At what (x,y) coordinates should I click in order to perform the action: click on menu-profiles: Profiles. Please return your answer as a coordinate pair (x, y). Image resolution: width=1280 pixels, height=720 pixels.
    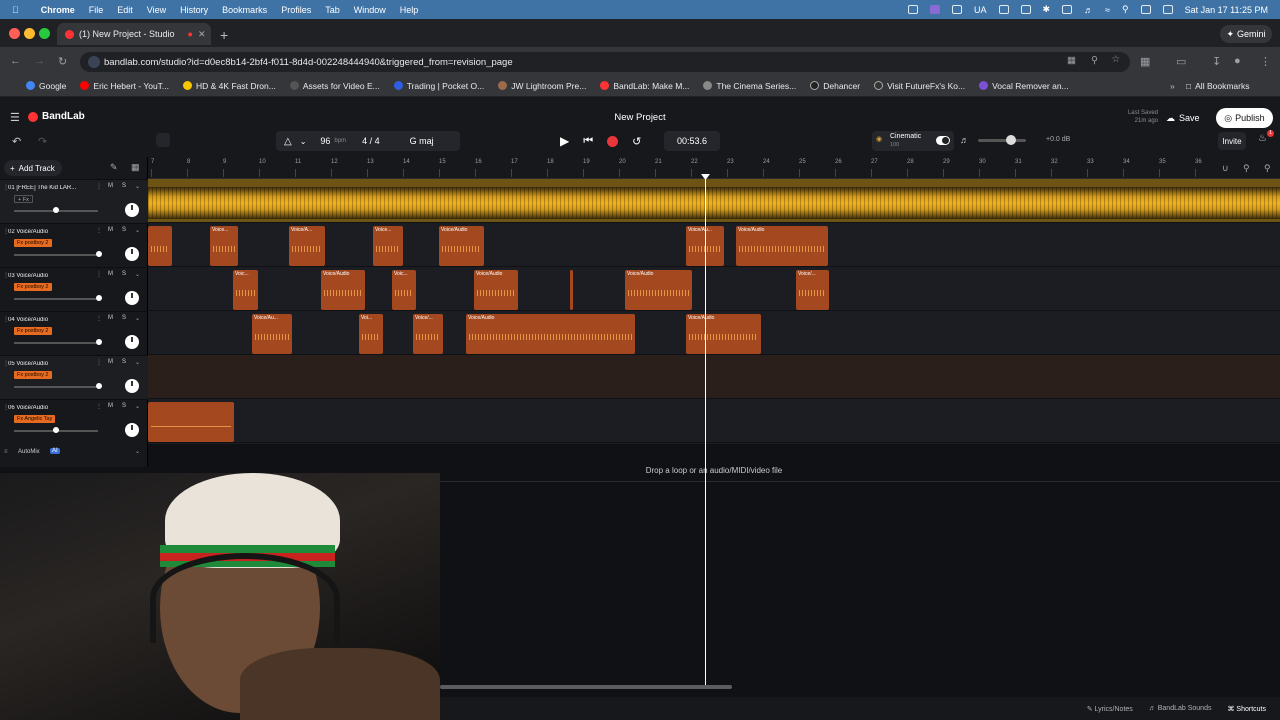
    Looking at the image, I should click on (296, 10).